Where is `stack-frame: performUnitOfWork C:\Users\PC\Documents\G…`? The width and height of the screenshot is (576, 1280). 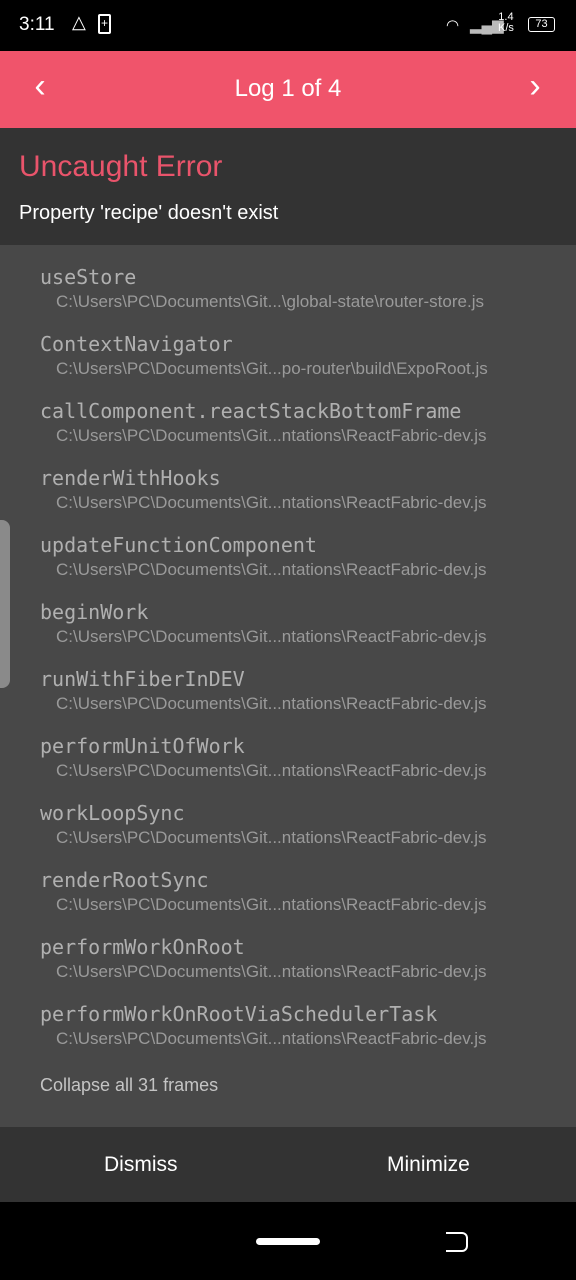
stack-frame: performUnitOfWork C:\Users\PC\Documents\G… is located at coordinates (263, 757).